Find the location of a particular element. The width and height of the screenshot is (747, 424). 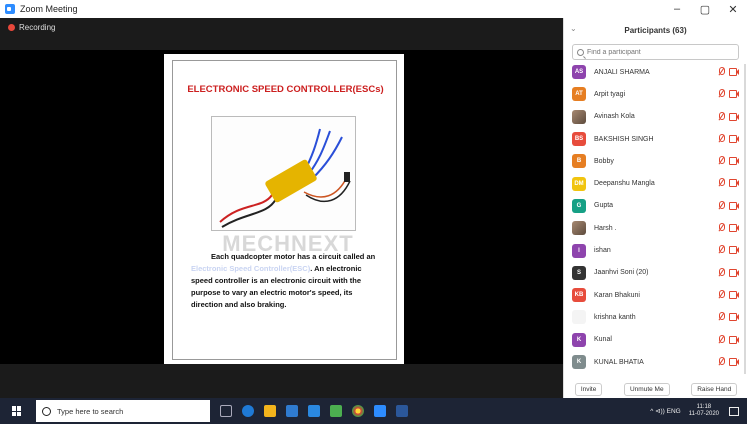

mail-icon is located at coordinates (314, 411).